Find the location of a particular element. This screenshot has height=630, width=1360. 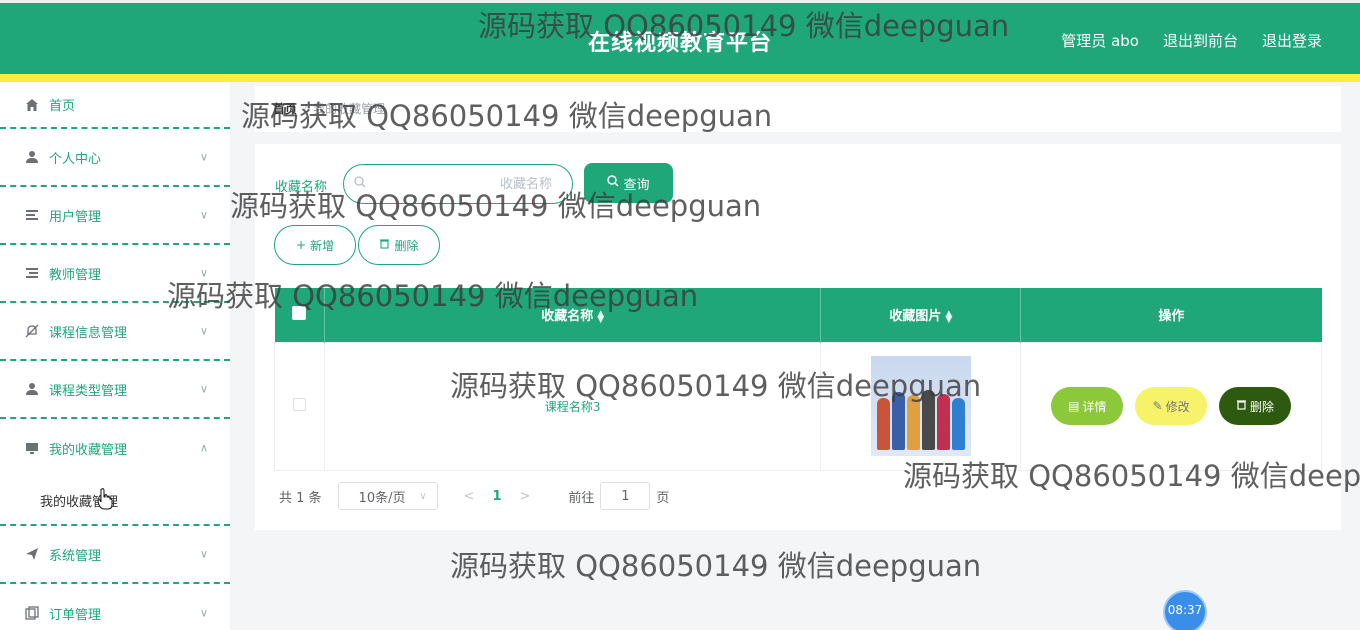

detail-button: ▤ 详情 is located at coordinates (1087, 406).